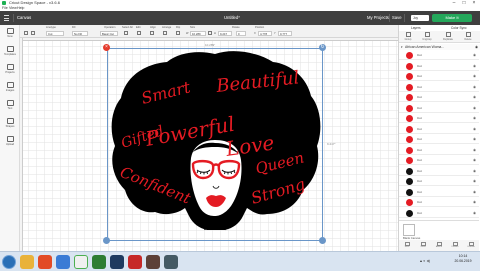 Image resolution: width=480 pixels, height=271 pixels. What do you see at coordinates (409, 230) in the screenshot?
I see `canvas-swatch` at bounding box center [409, 230].